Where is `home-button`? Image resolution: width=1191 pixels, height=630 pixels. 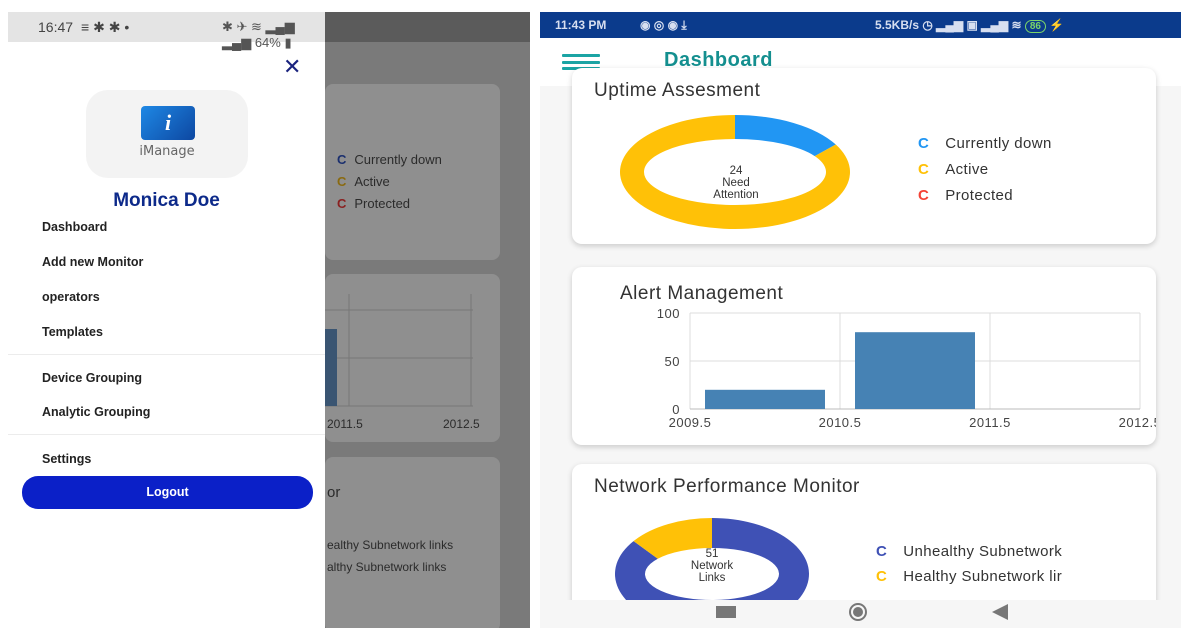
home-button is located at coordinates (858, 612).